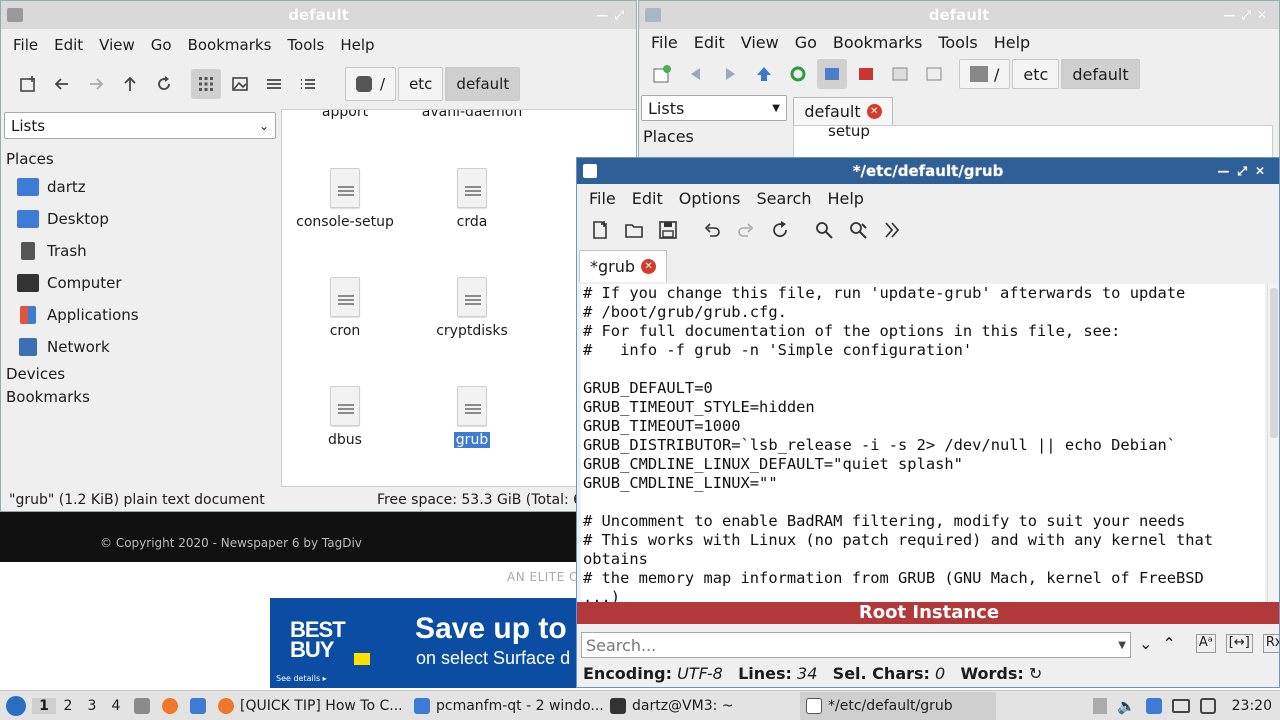 This screenshot has height=720, width=1280. I want to click on thumbnail-view-button, so click(866, 74).